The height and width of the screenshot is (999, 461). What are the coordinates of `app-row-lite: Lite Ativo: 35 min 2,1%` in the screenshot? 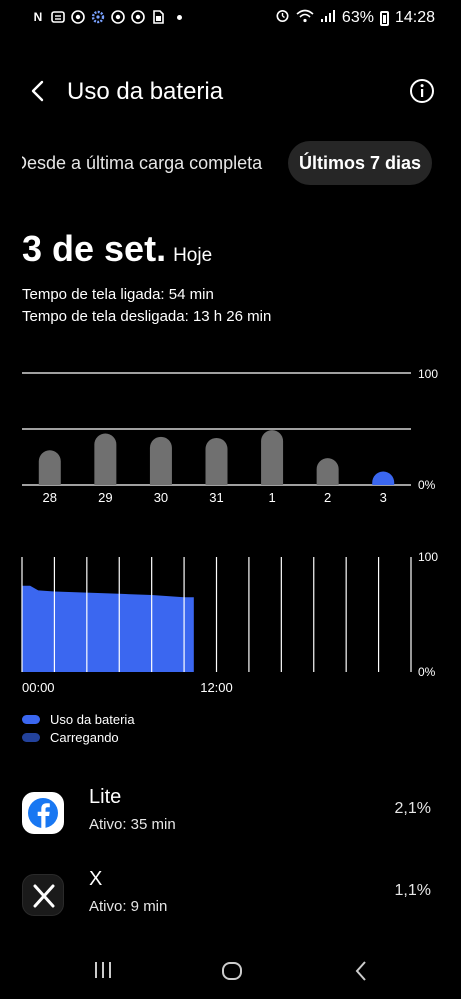 It's located at (230, 817).